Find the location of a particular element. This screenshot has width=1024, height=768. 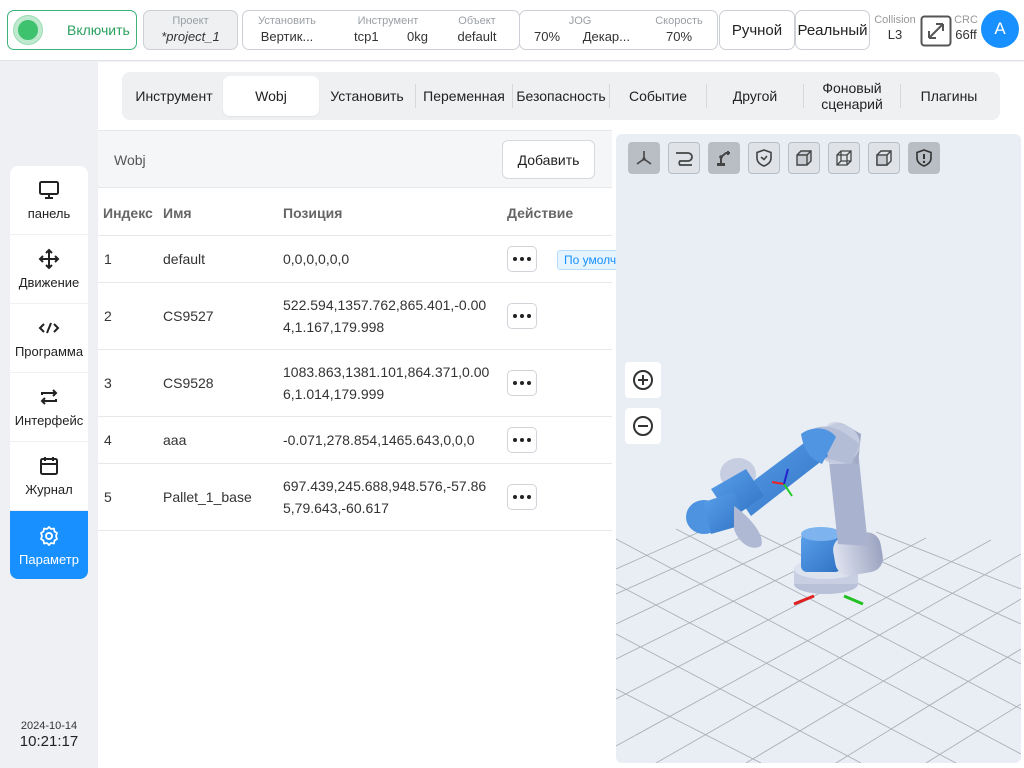

clock-time: 10:21:17 is located at coordinates (49, 741).